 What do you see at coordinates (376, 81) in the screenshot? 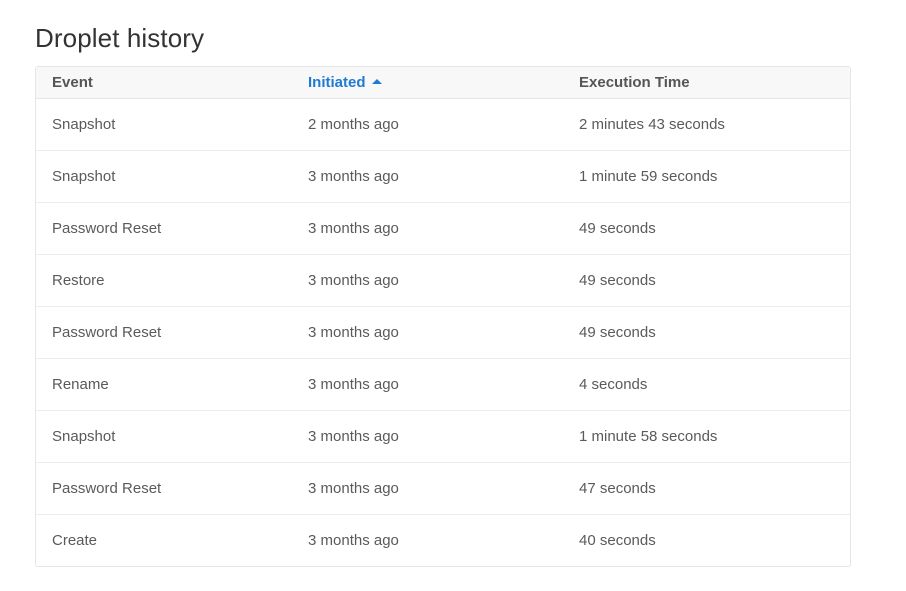
I see `sort-up-icon` at bounding box center [376, 81].